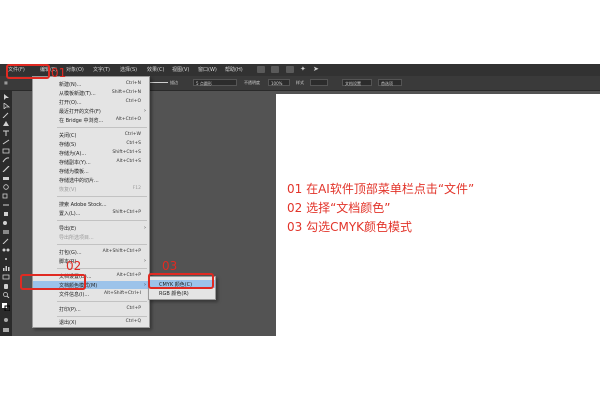 This screenshot has width=600, height=400. What do you see at coordinates (350, 227) in the screenshot?
I see `instruction-line-3: 03 勾选CMYK颜色模式` at bounding box center [350, 227].